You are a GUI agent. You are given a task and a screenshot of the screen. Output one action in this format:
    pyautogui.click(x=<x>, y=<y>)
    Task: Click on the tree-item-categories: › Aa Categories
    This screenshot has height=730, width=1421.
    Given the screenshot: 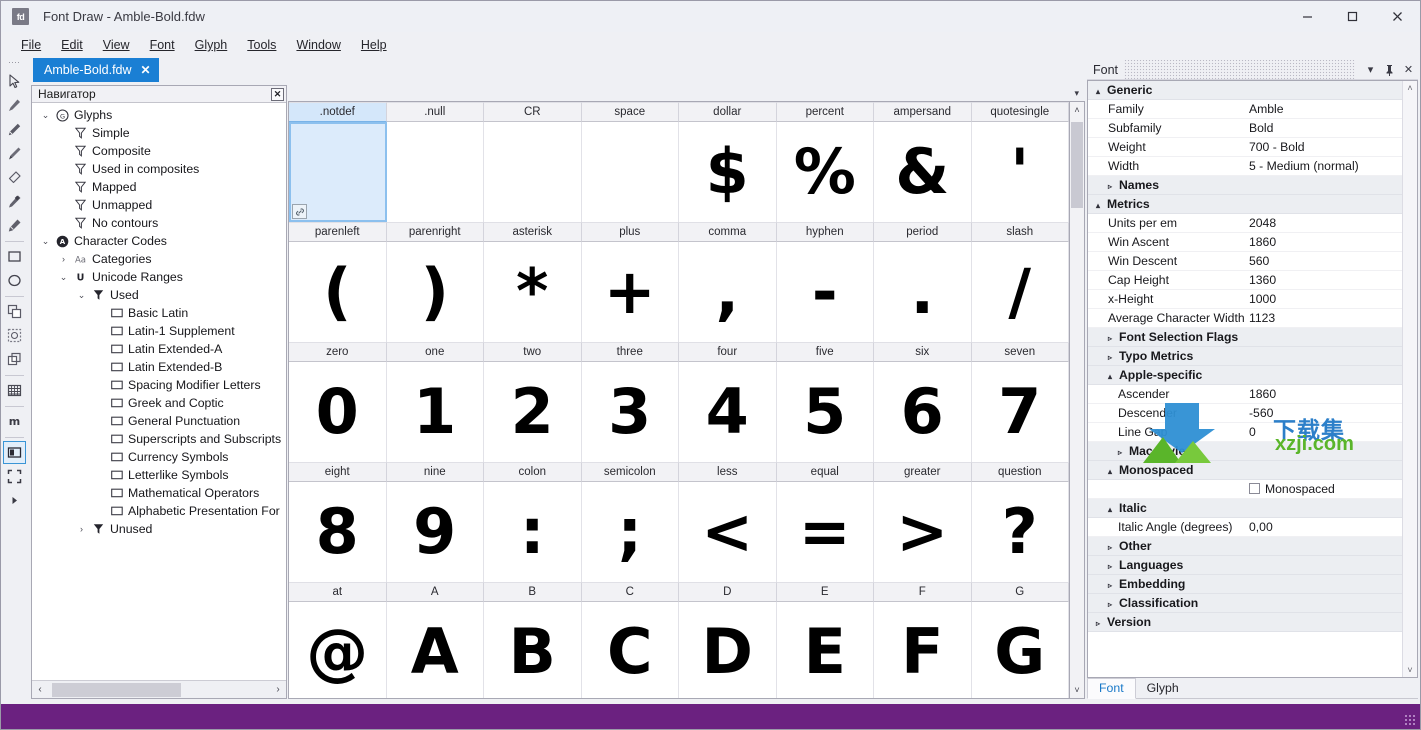 What is the action you would take?
    pyautogui.click(x=159, y=259)
    